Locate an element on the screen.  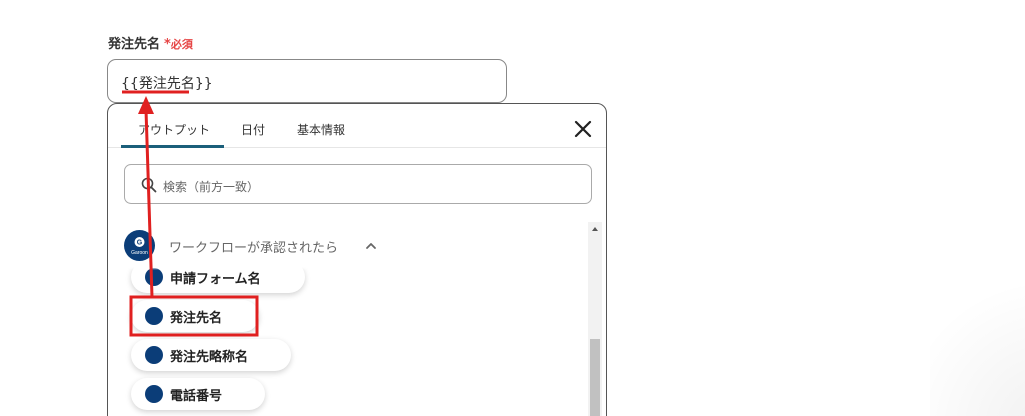
required-mark: * is located at coordinates (167, 44).